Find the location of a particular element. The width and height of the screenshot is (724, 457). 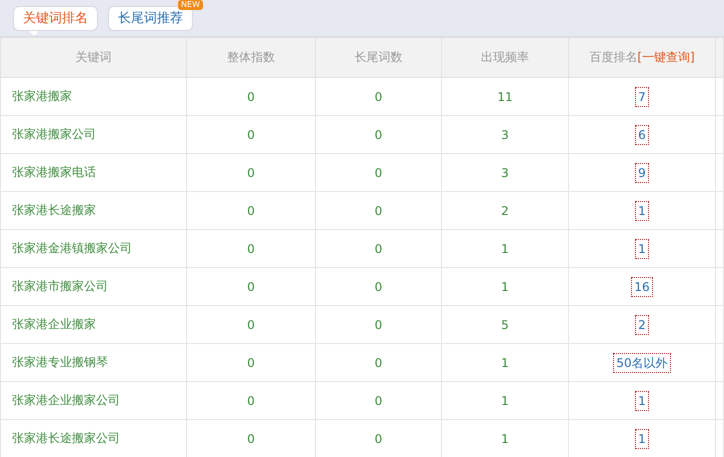

table-cell: 11 is located at coordinates (505, 97).